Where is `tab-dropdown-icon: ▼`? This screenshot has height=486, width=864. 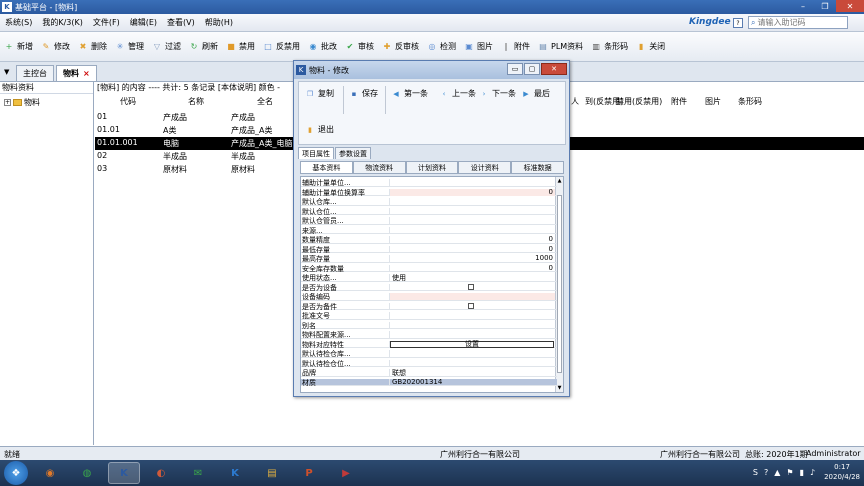
tab-dropdown-icon: ▼ is located at coordinates (6, 72).